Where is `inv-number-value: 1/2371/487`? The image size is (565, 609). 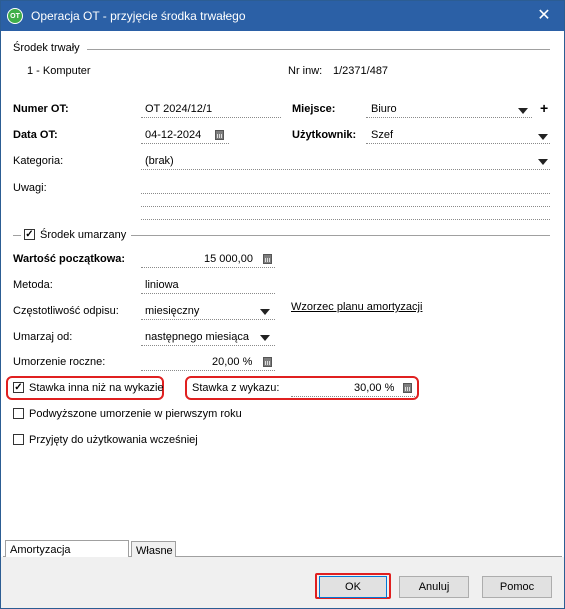 inv-number-value: 1/2371/487 is located at coordinates (361, 71).